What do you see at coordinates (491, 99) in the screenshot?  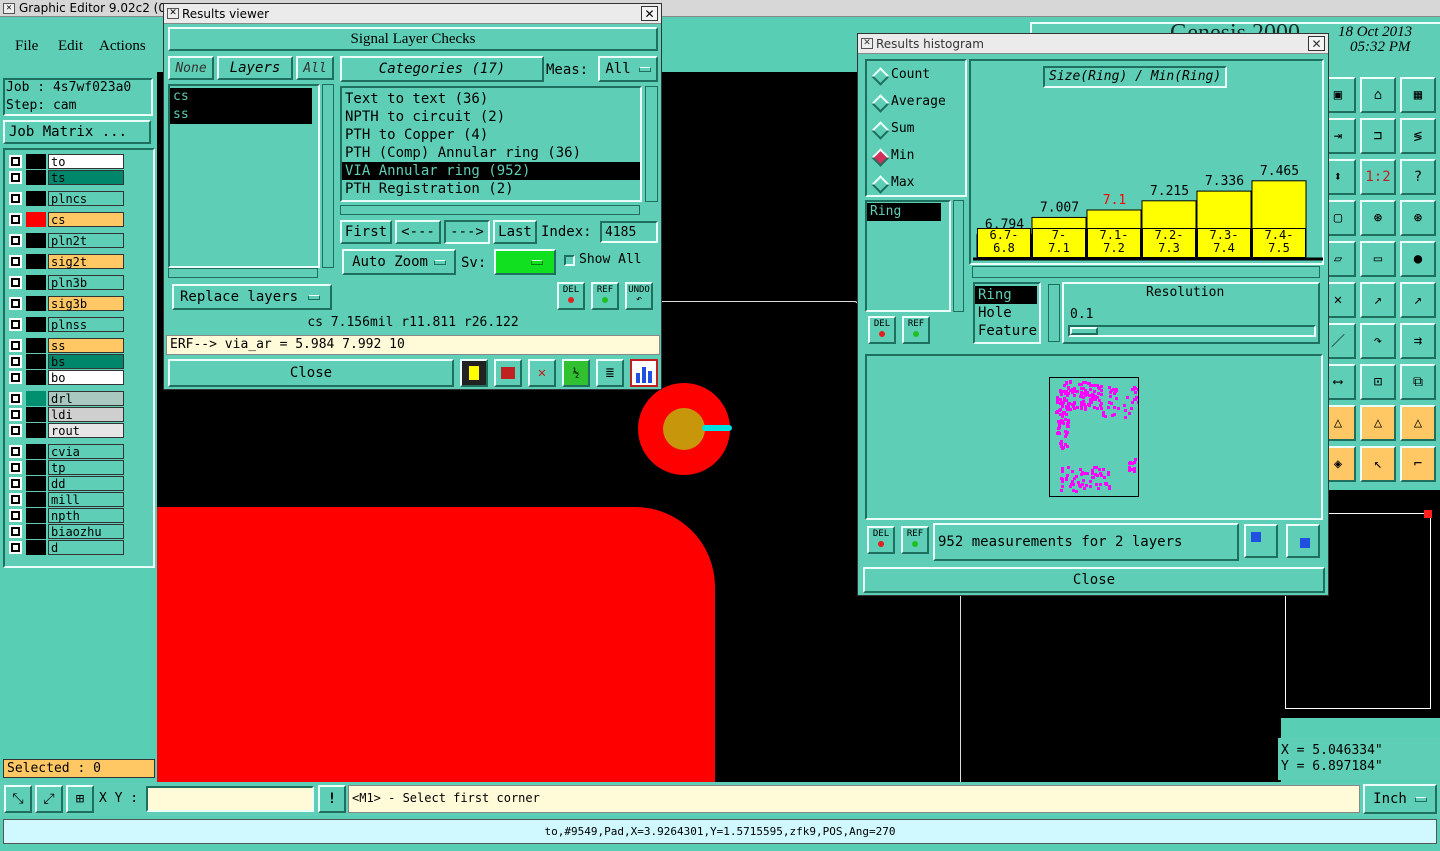 I see `category-item: Text to text (36)` at bounding box center [491, 99].